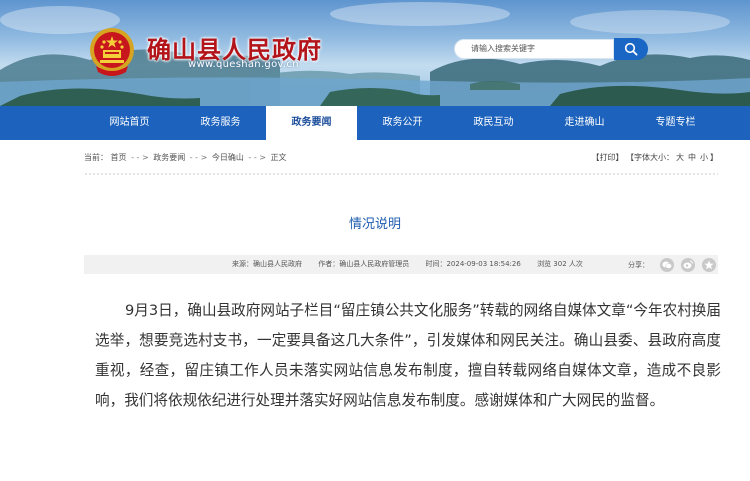  Describe the element at coordinates (638, 264) in the screenshot. I see `share-label: 分享：` at that location.